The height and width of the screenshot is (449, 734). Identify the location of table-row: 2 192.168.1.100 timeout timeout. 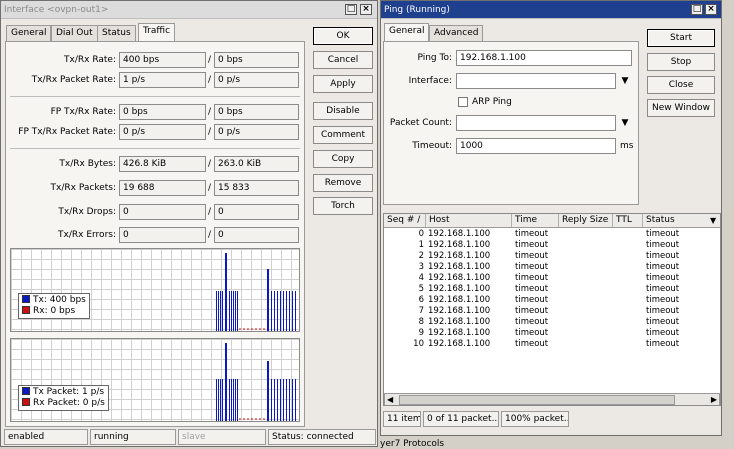
(552, 256).